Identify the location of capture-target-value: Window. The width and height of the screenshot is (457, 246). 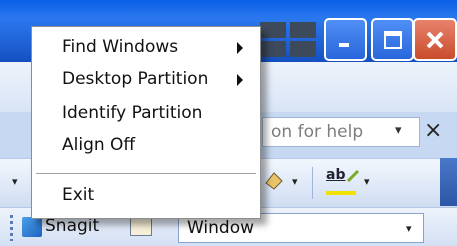
(221, 228).